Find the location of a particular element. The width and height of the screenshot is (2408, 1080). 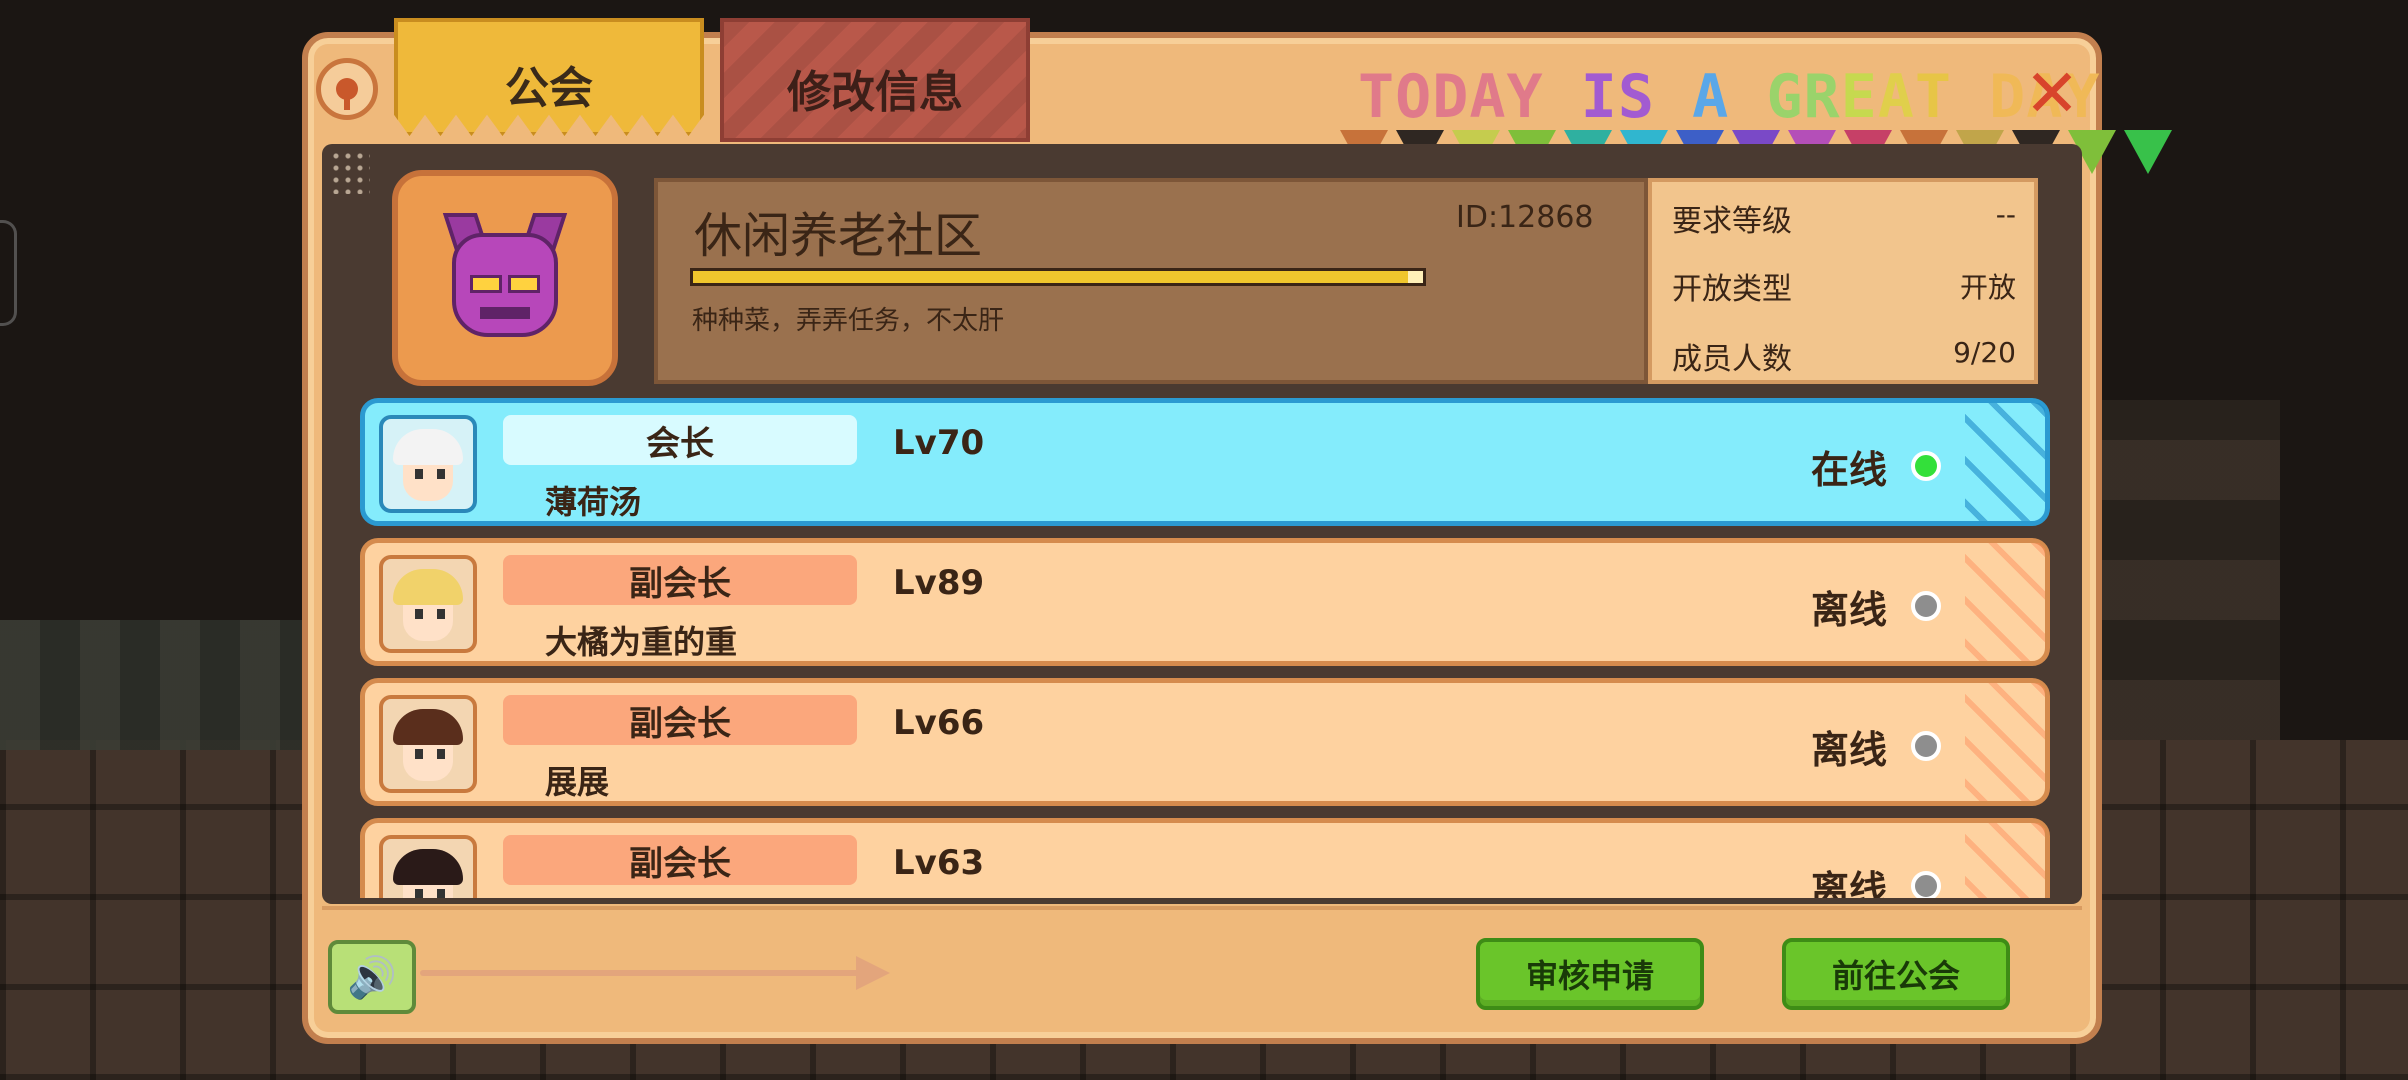

side-hex-button is located at coordinates (8, 273).